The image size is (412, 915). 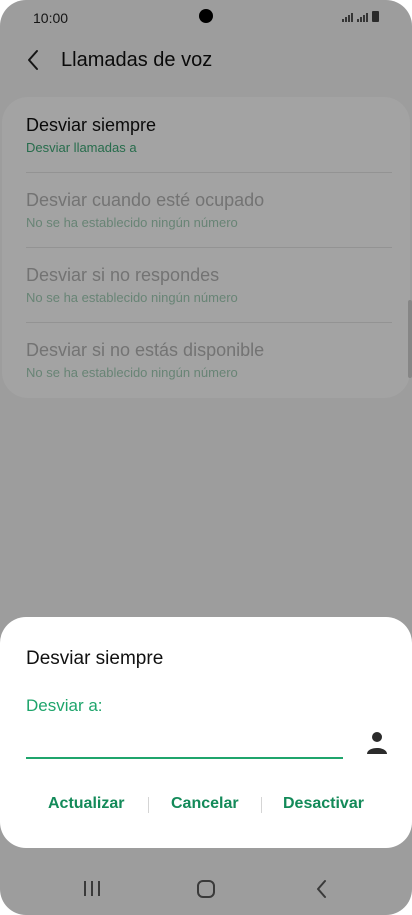 I want to click on deactivate-button: Desactivar, so click(x=323, y=804).